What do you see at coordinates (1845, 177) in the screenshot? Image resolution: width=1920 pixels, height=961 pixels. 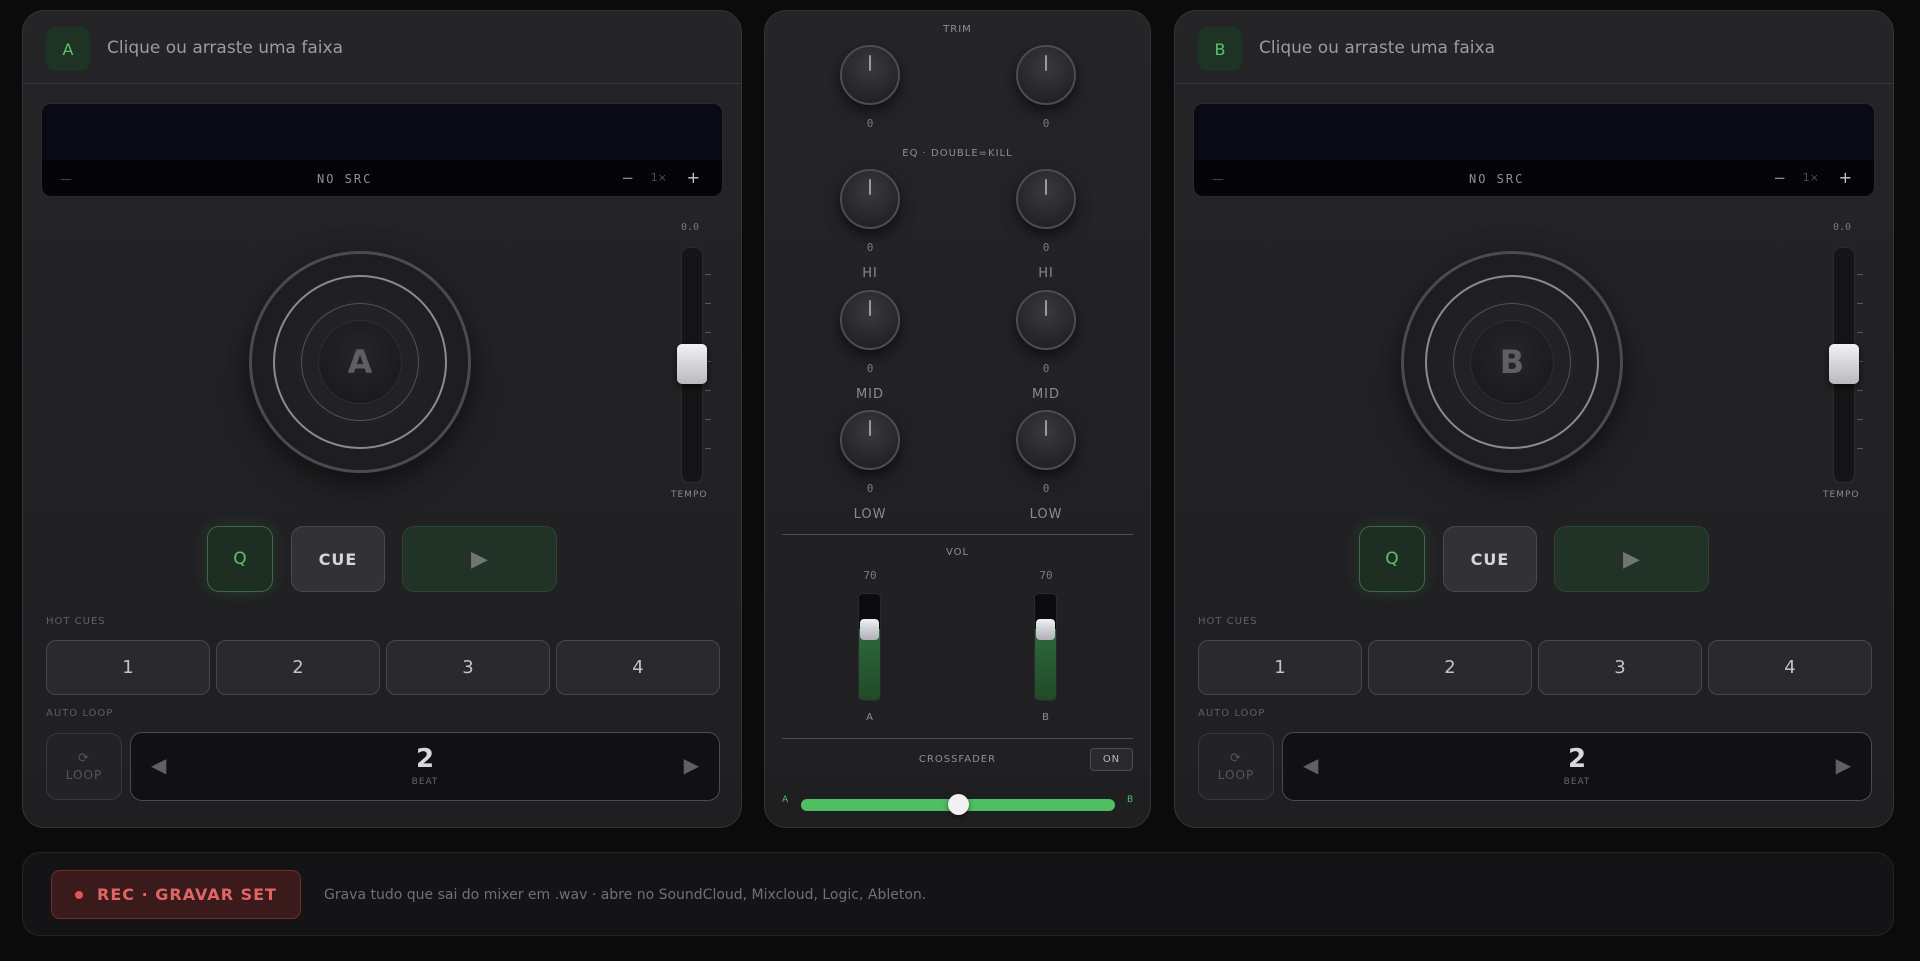 I see `deck-b-zoom-in-button: +` at bounding box center [1845, 177].